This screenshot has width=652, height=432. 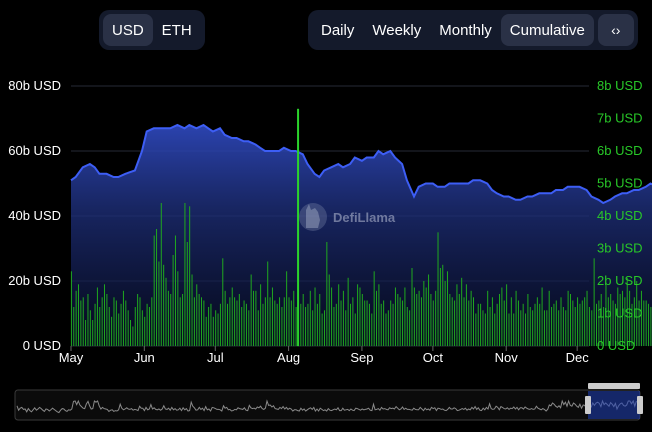 What do you see at coordinates (337, 30) in the screenshot?
I see `daily-button: Daily` at bounding box center [337, 30].